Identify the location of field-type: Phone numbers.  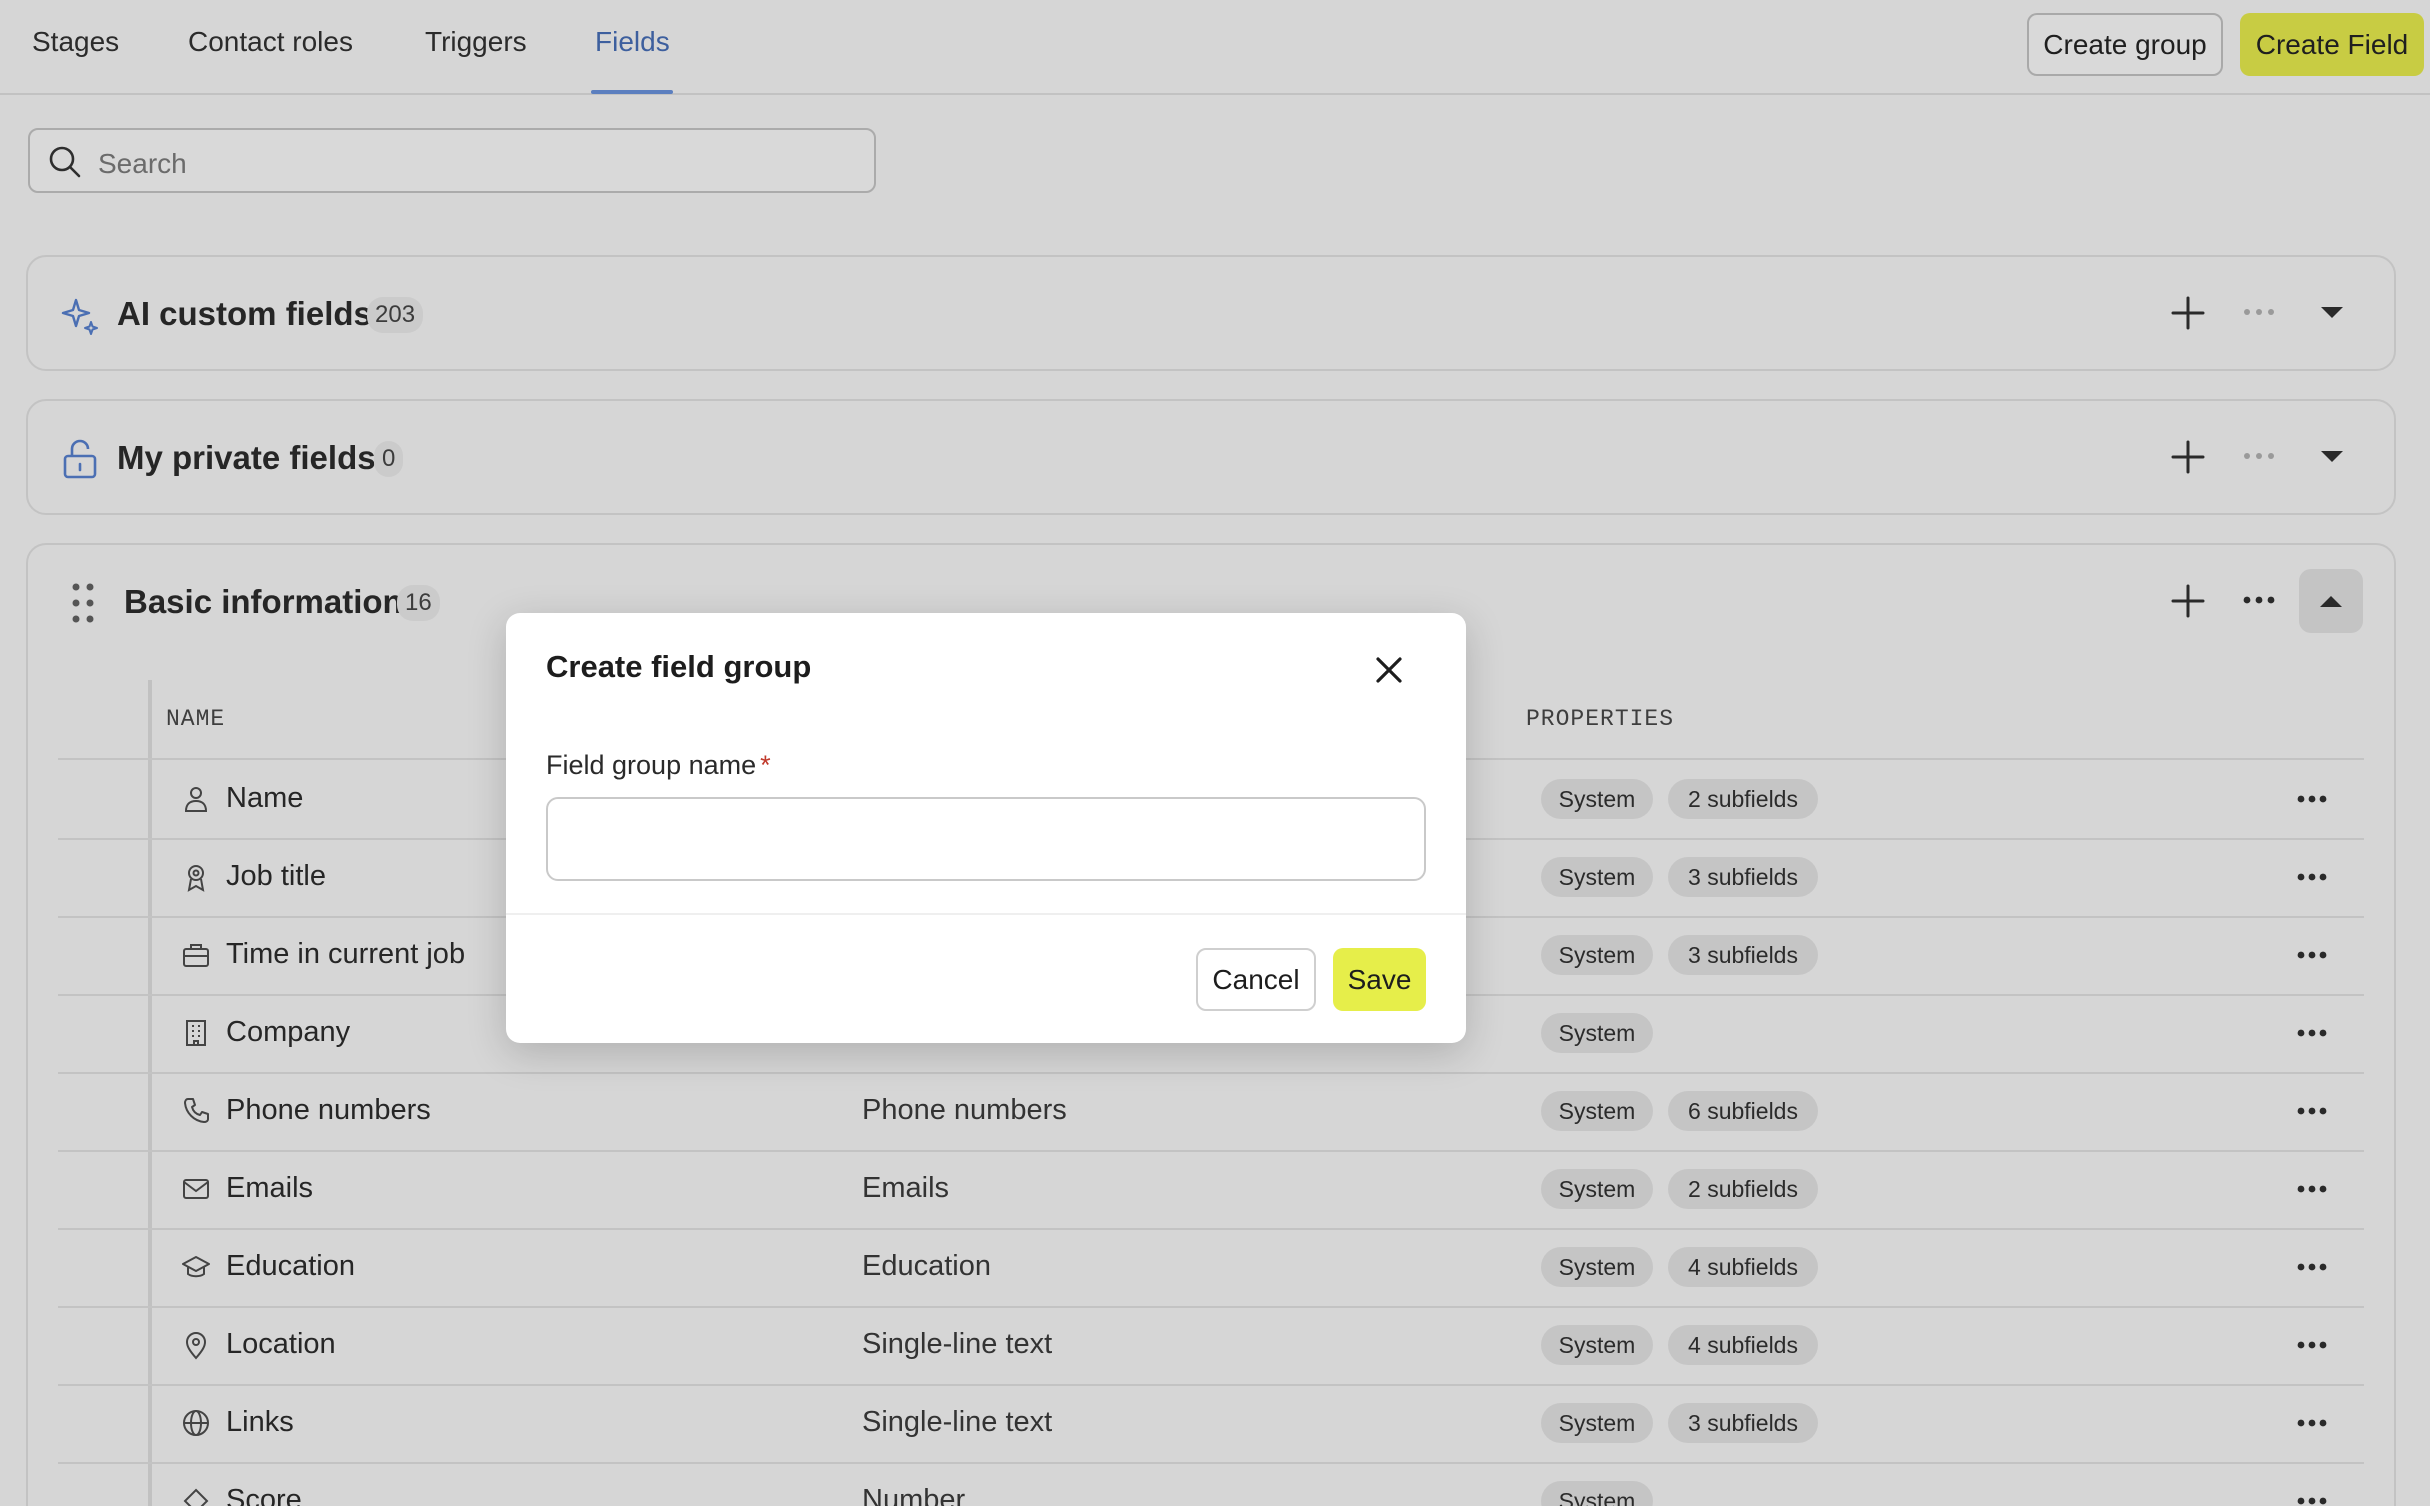
(964, 1110).